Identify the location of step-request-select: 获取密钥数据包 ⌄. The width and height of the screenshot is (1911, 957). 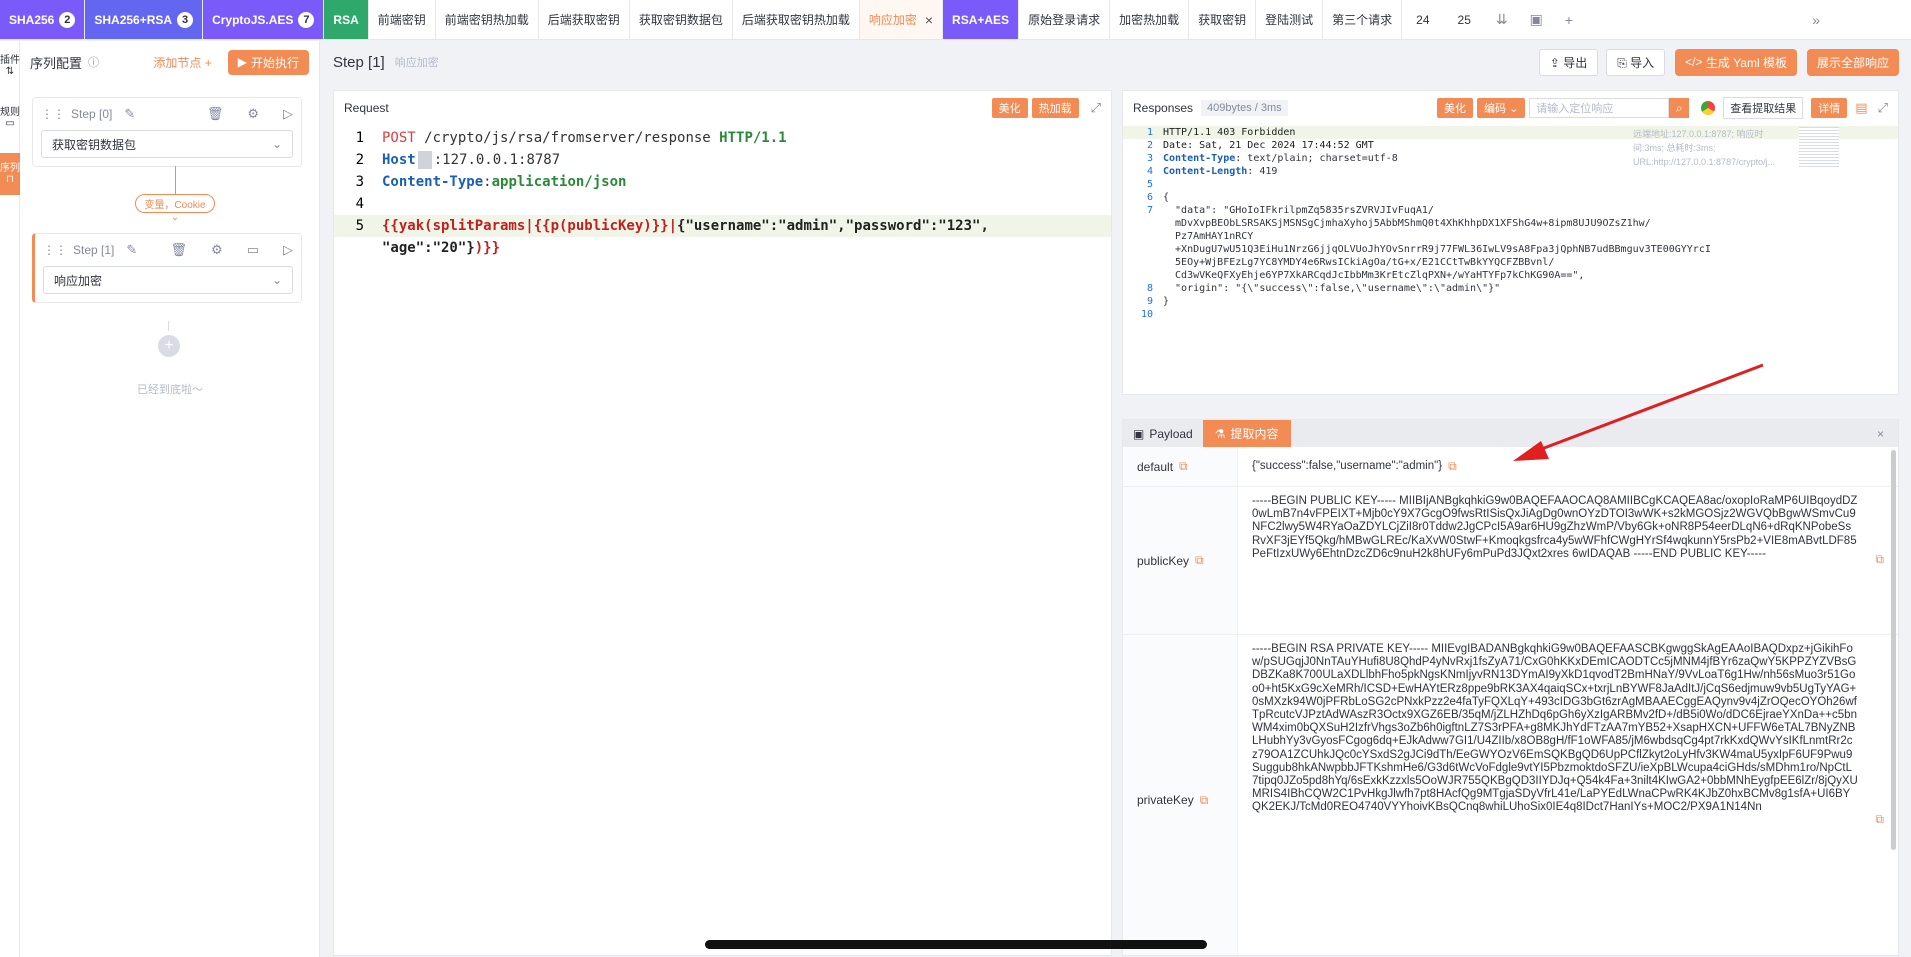
(167, 144).